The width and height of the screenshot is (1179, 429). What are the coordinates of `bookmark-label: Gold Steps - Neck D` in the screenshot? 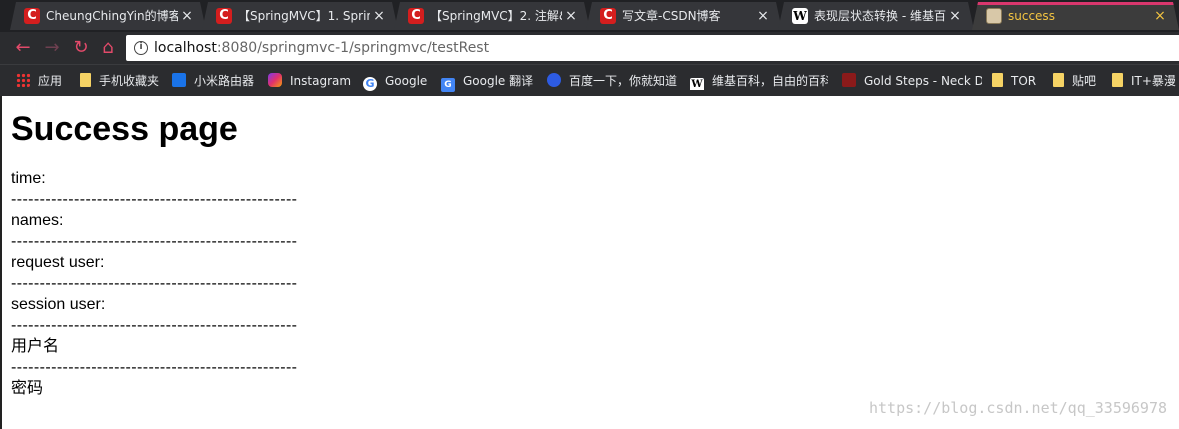 It's located at (923, 81).